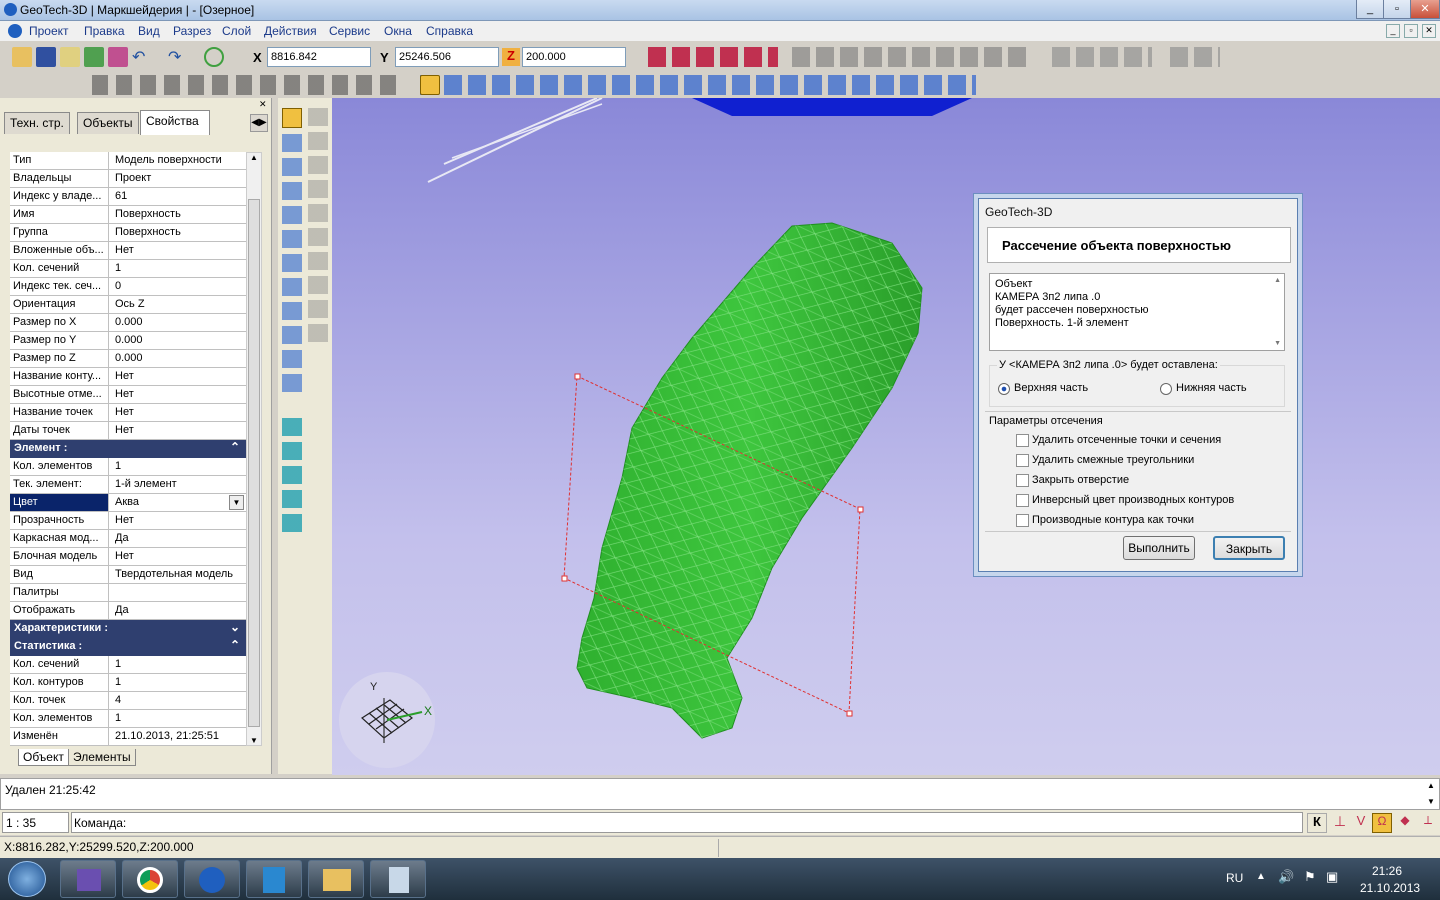  I want to click on section-element: Элемент : ⌃, so click(128, 449).